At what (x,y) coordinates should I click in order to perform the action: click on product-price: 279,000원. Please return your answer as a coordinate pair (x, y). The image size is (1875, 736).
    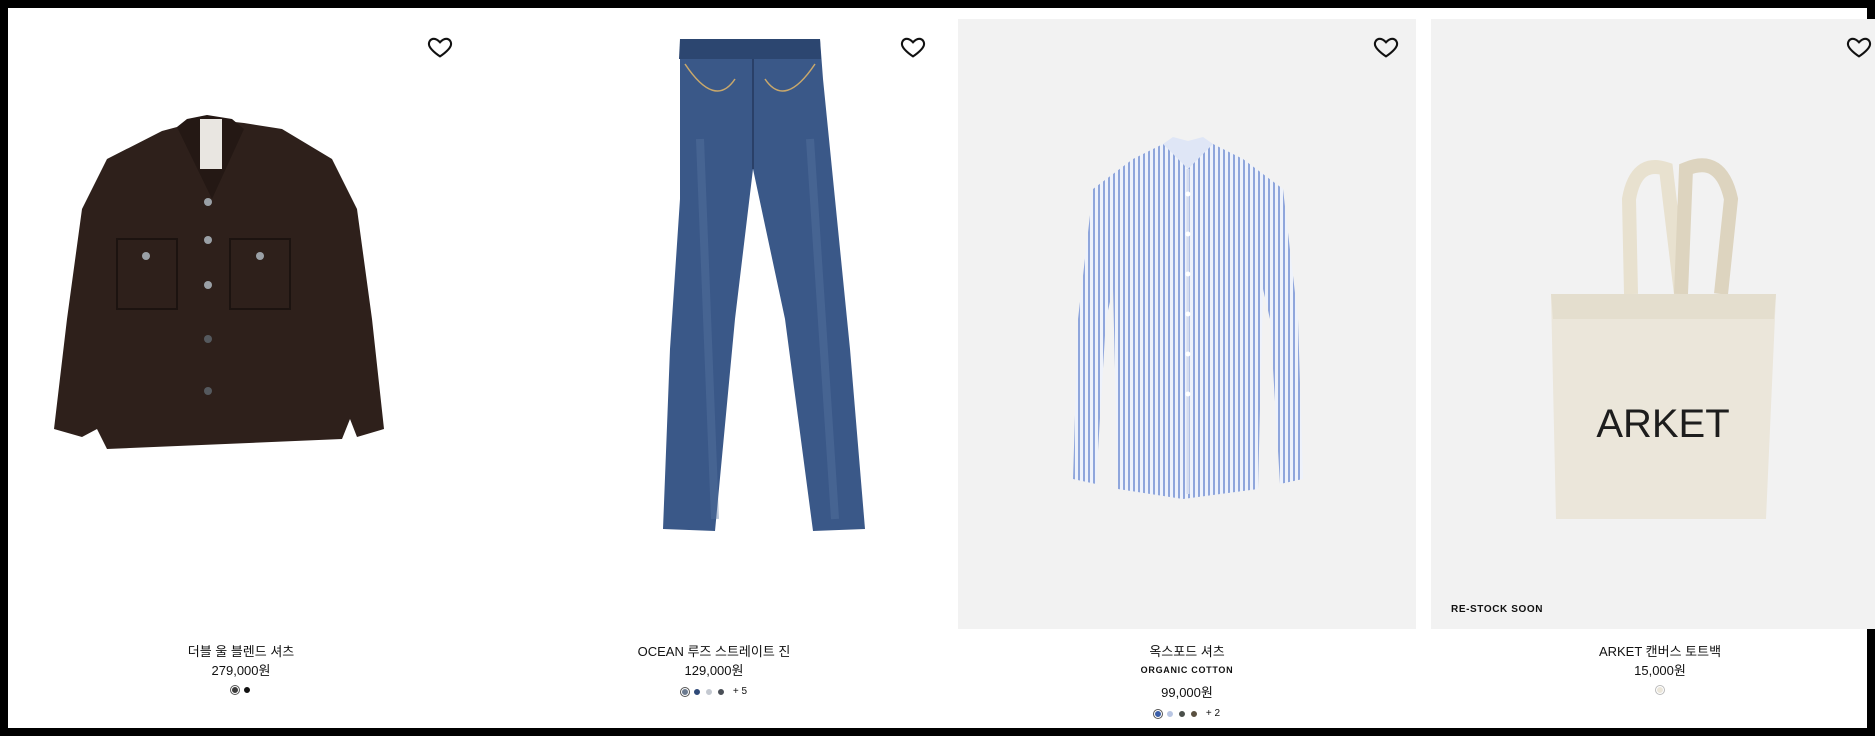
    Looking at the image, I should click on (241, 670).